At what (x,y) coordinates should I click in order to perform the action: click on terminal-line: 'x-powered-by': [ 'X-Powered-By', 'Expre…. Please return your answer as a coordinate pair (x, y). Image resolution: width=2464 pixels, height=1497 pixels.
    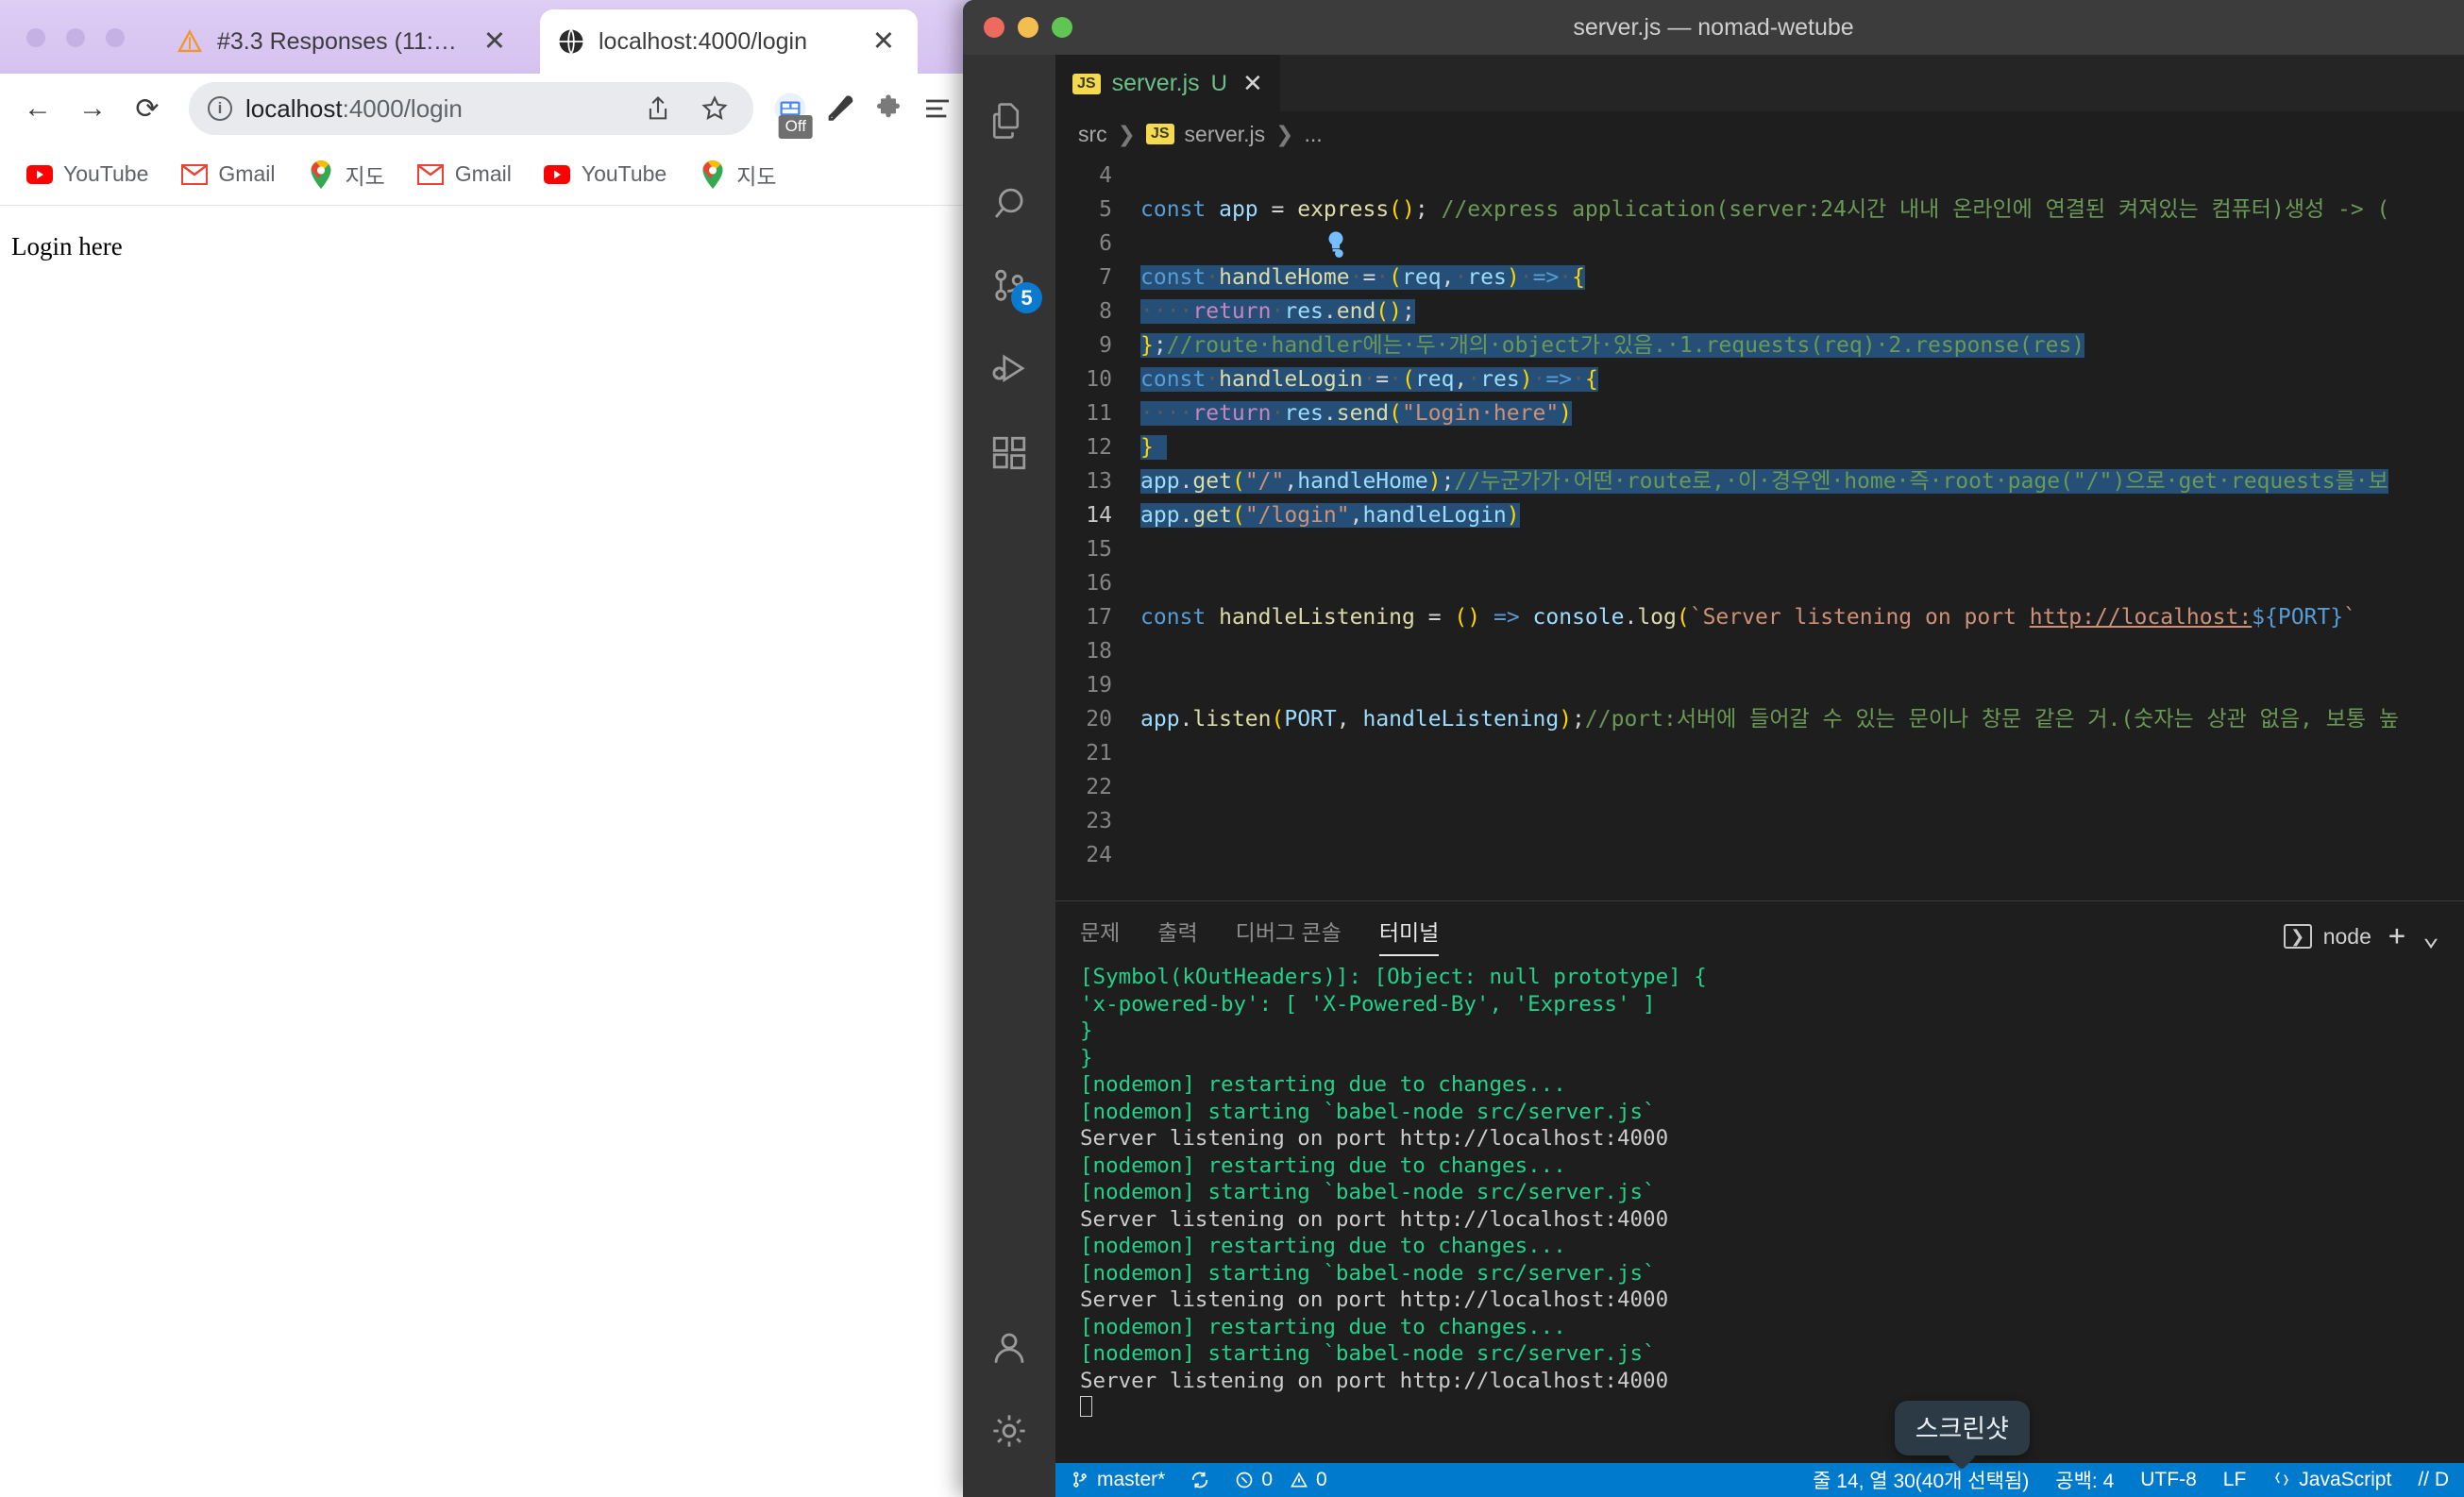
    Looking at the image, I should click on (1772, 1004).